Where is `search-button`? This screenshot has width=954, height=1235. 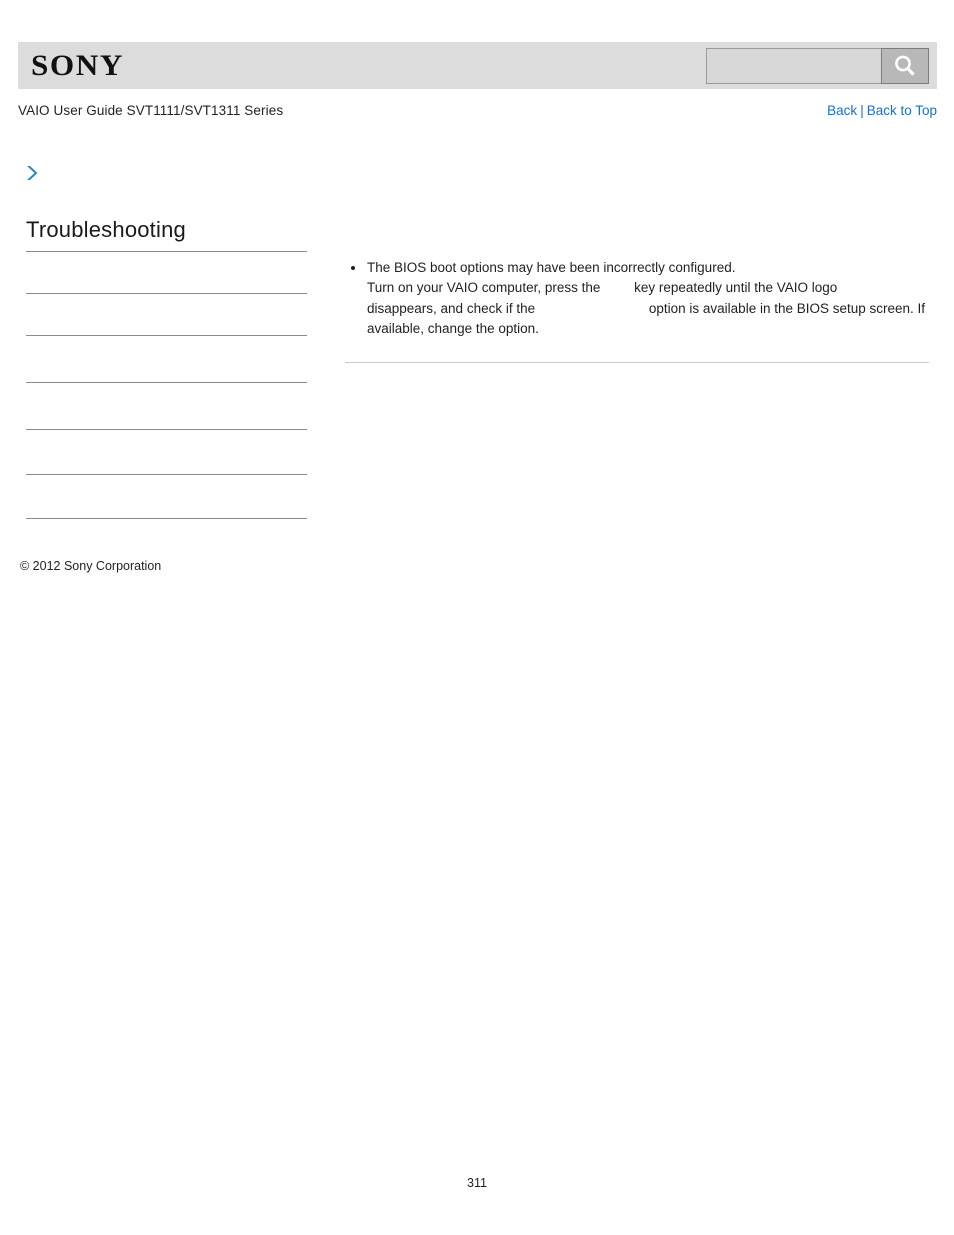 search-button is located at coordinates (905, 65).